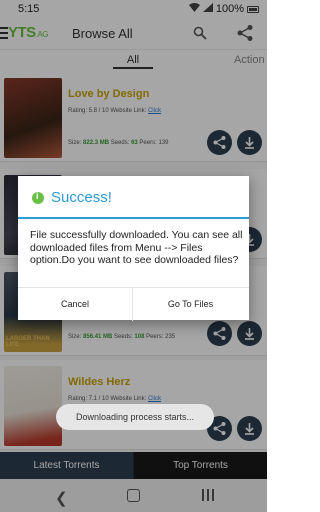 This screenshot has height=512, width=320. What do you see at coordinates (75, 304) in the screenshot?
I see `cancel-button: Cancel` at bounding box center [75, 304].